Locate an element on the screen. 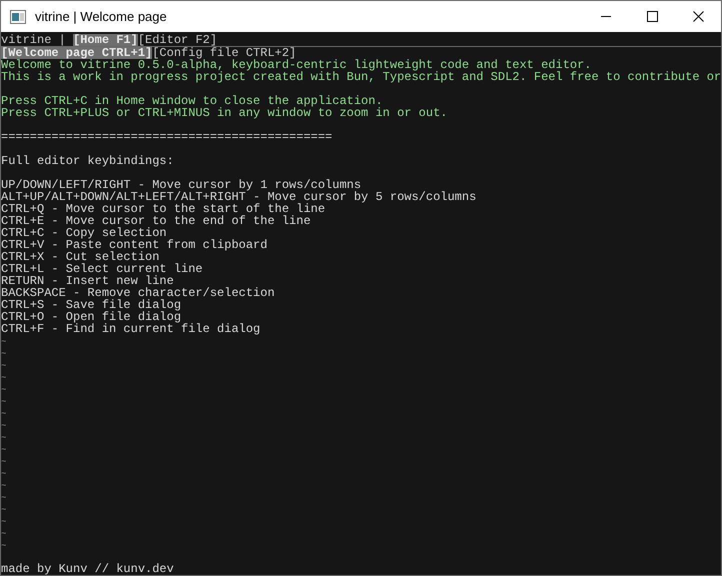 The height and width of the screenshot is (576, 722). text-line: CTRL+S - Save file dialog is located at coordinates (91, 305).